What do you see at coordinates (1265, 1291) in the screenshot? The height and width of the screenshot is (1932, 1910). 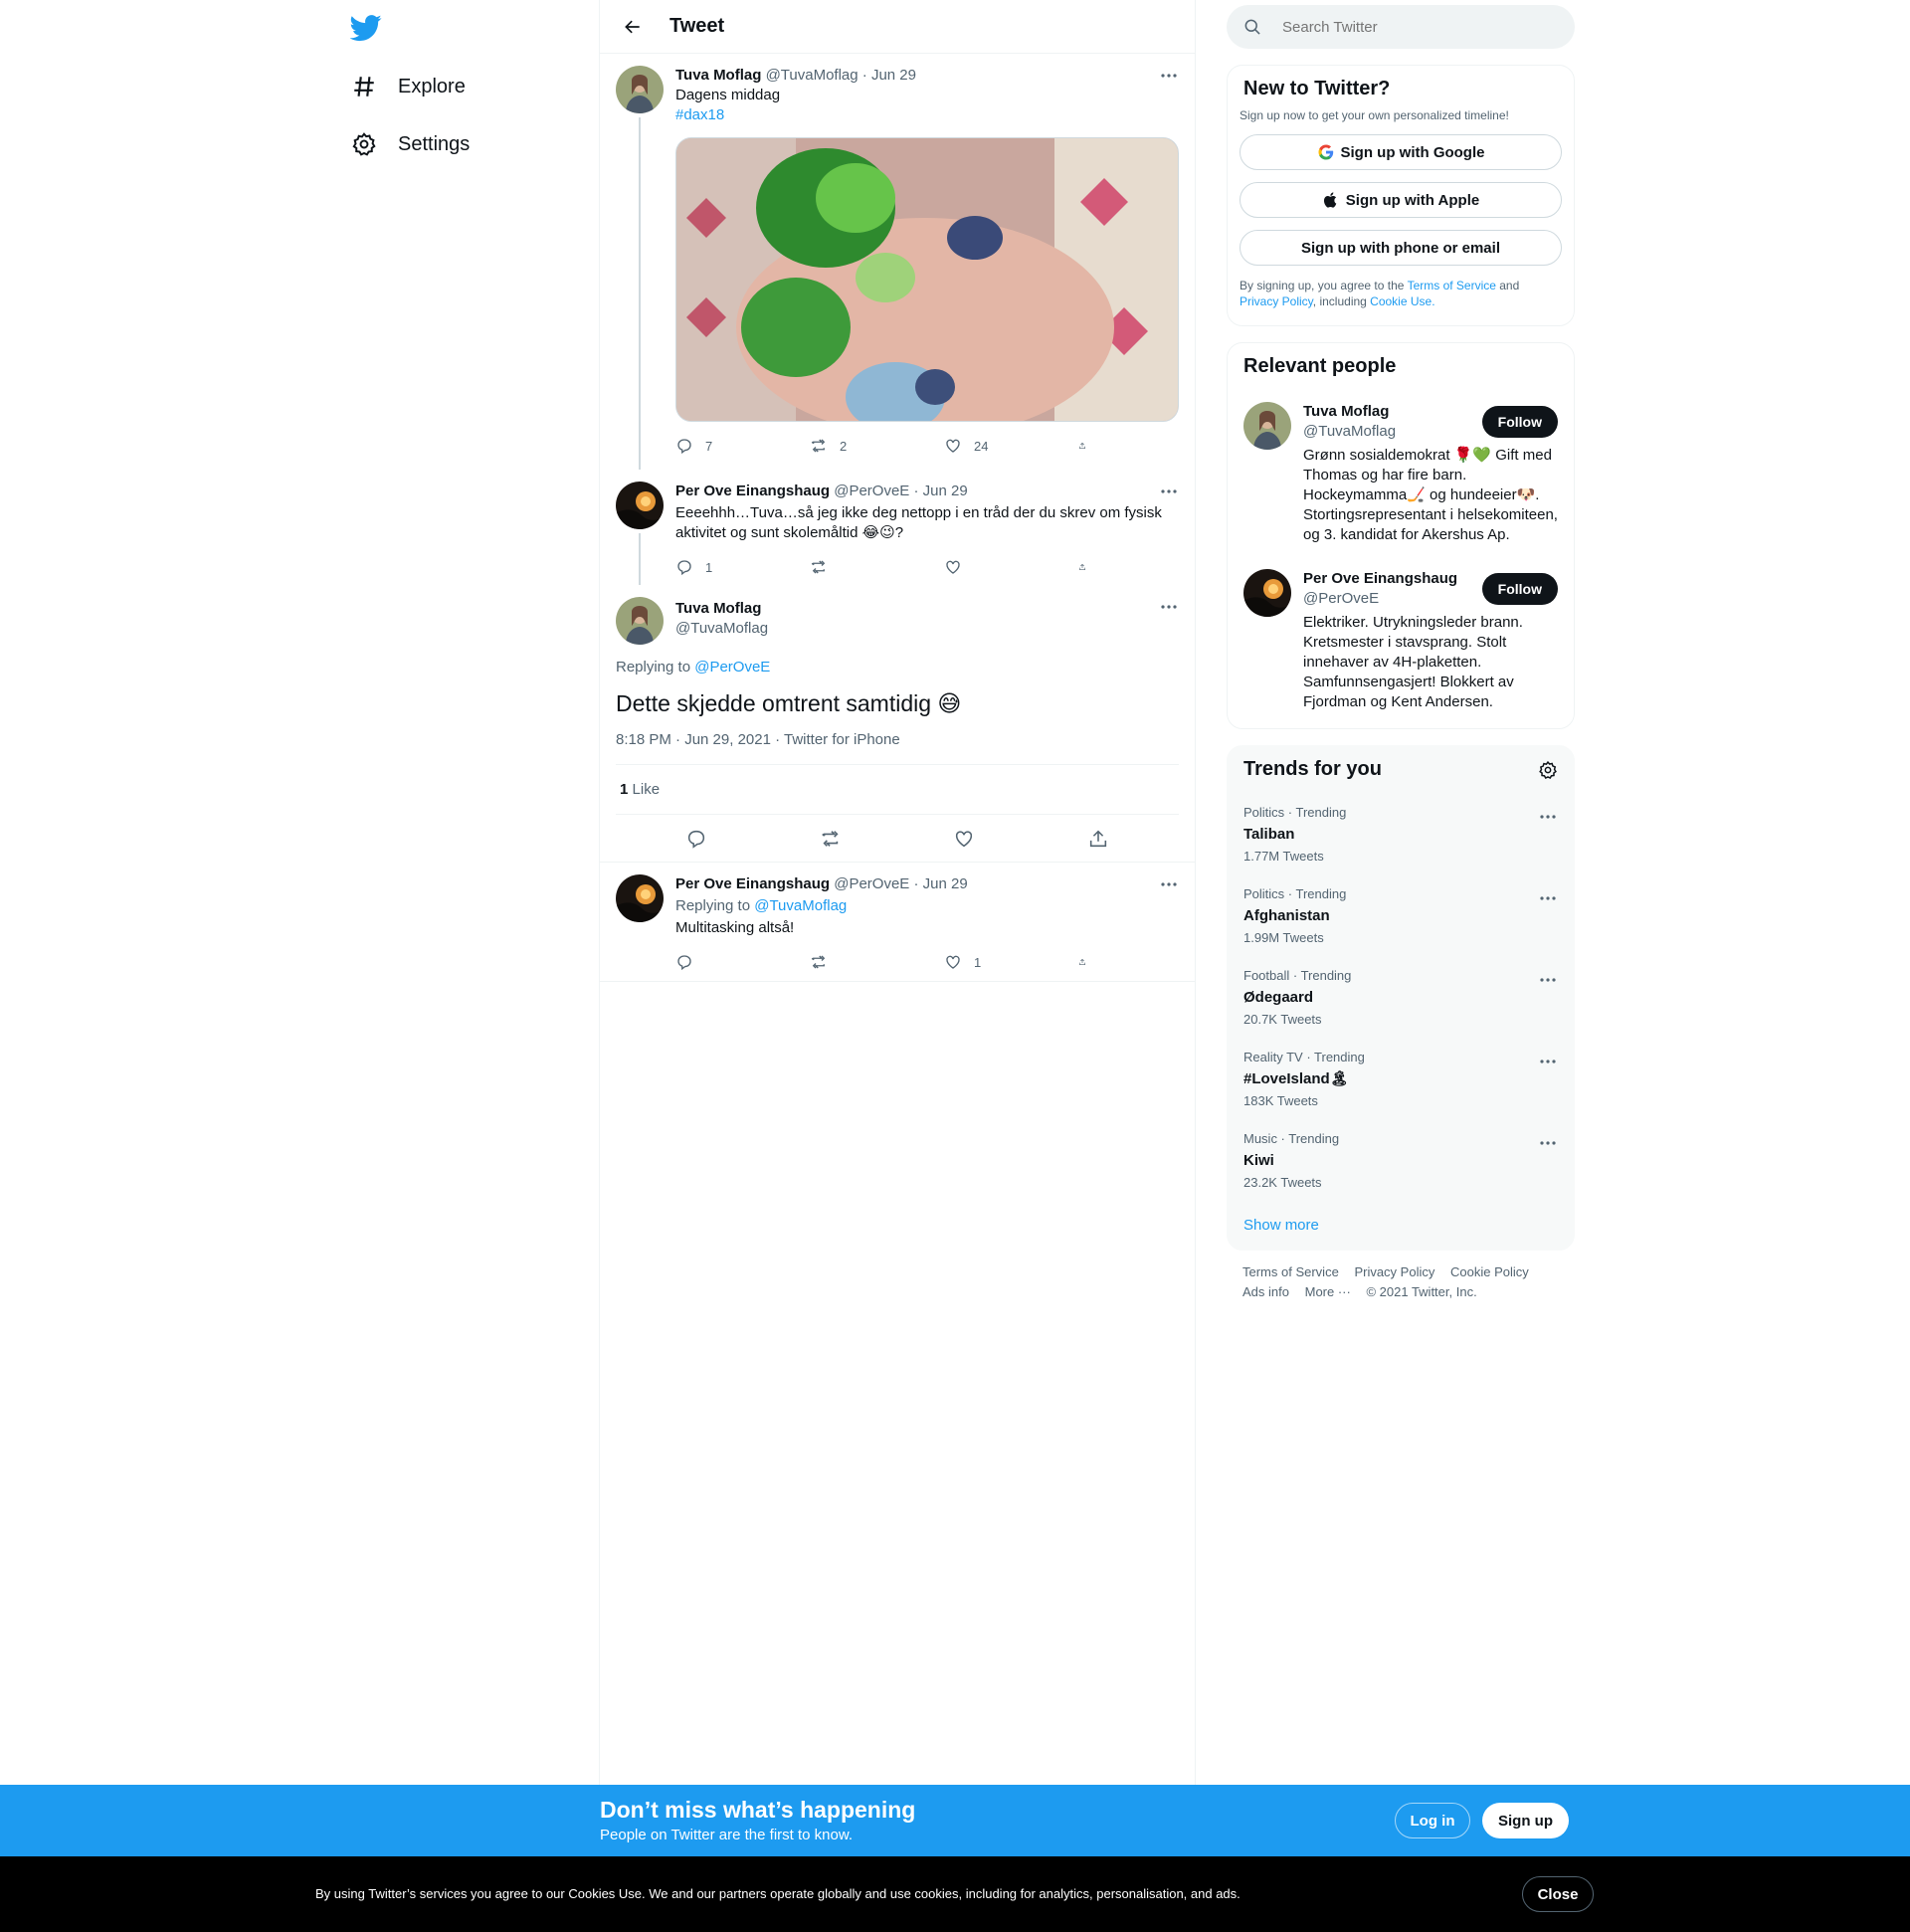 I see `footer-ads-link: Ads info` at bounding box center [1265, 1291].